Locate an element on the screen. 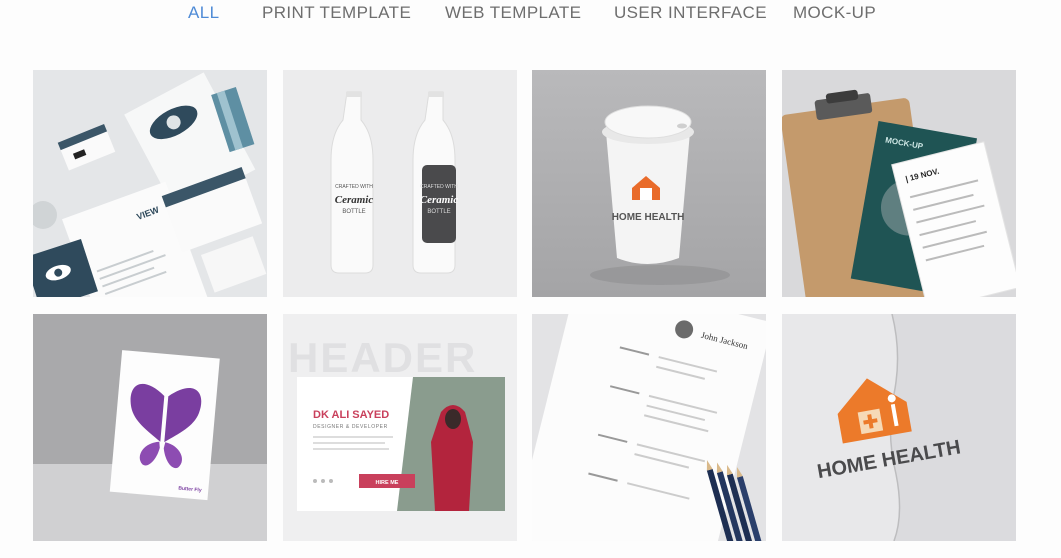 This screenshot has height=558, width=1061. portfolio-item-stationery: VIEW is located at coordinates (150, 183).